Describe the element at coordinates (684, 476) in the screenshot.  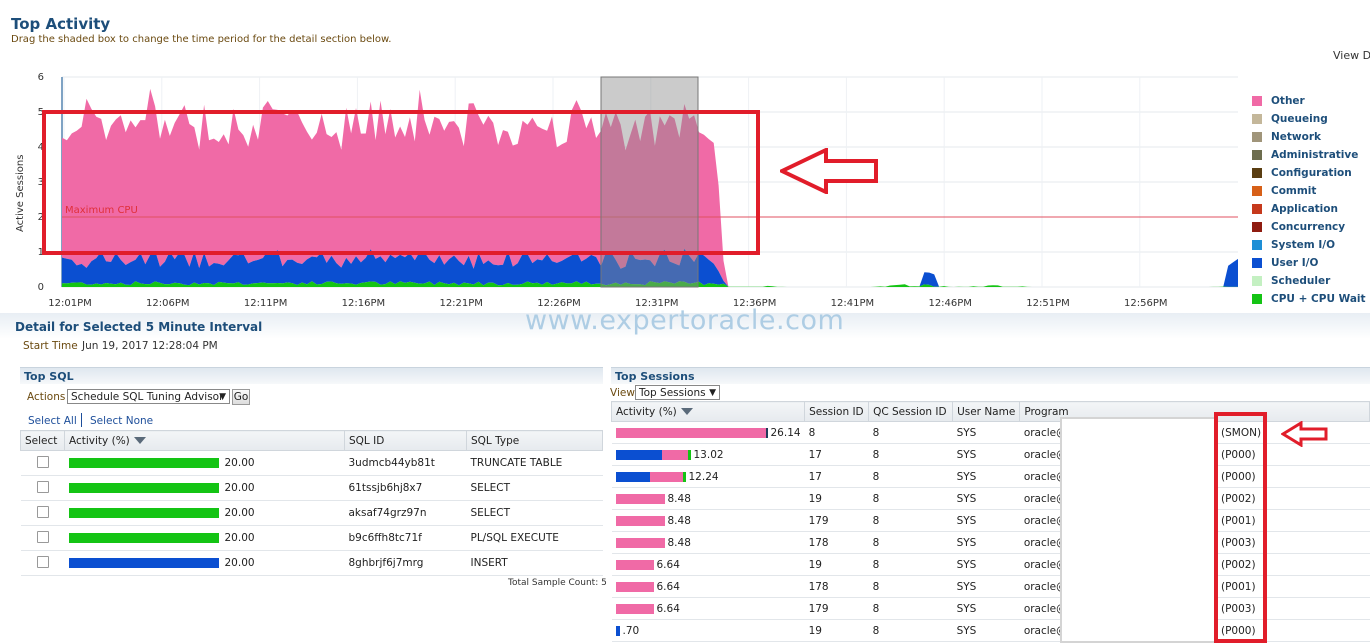
I see `activity-bar-cpu` at that location.